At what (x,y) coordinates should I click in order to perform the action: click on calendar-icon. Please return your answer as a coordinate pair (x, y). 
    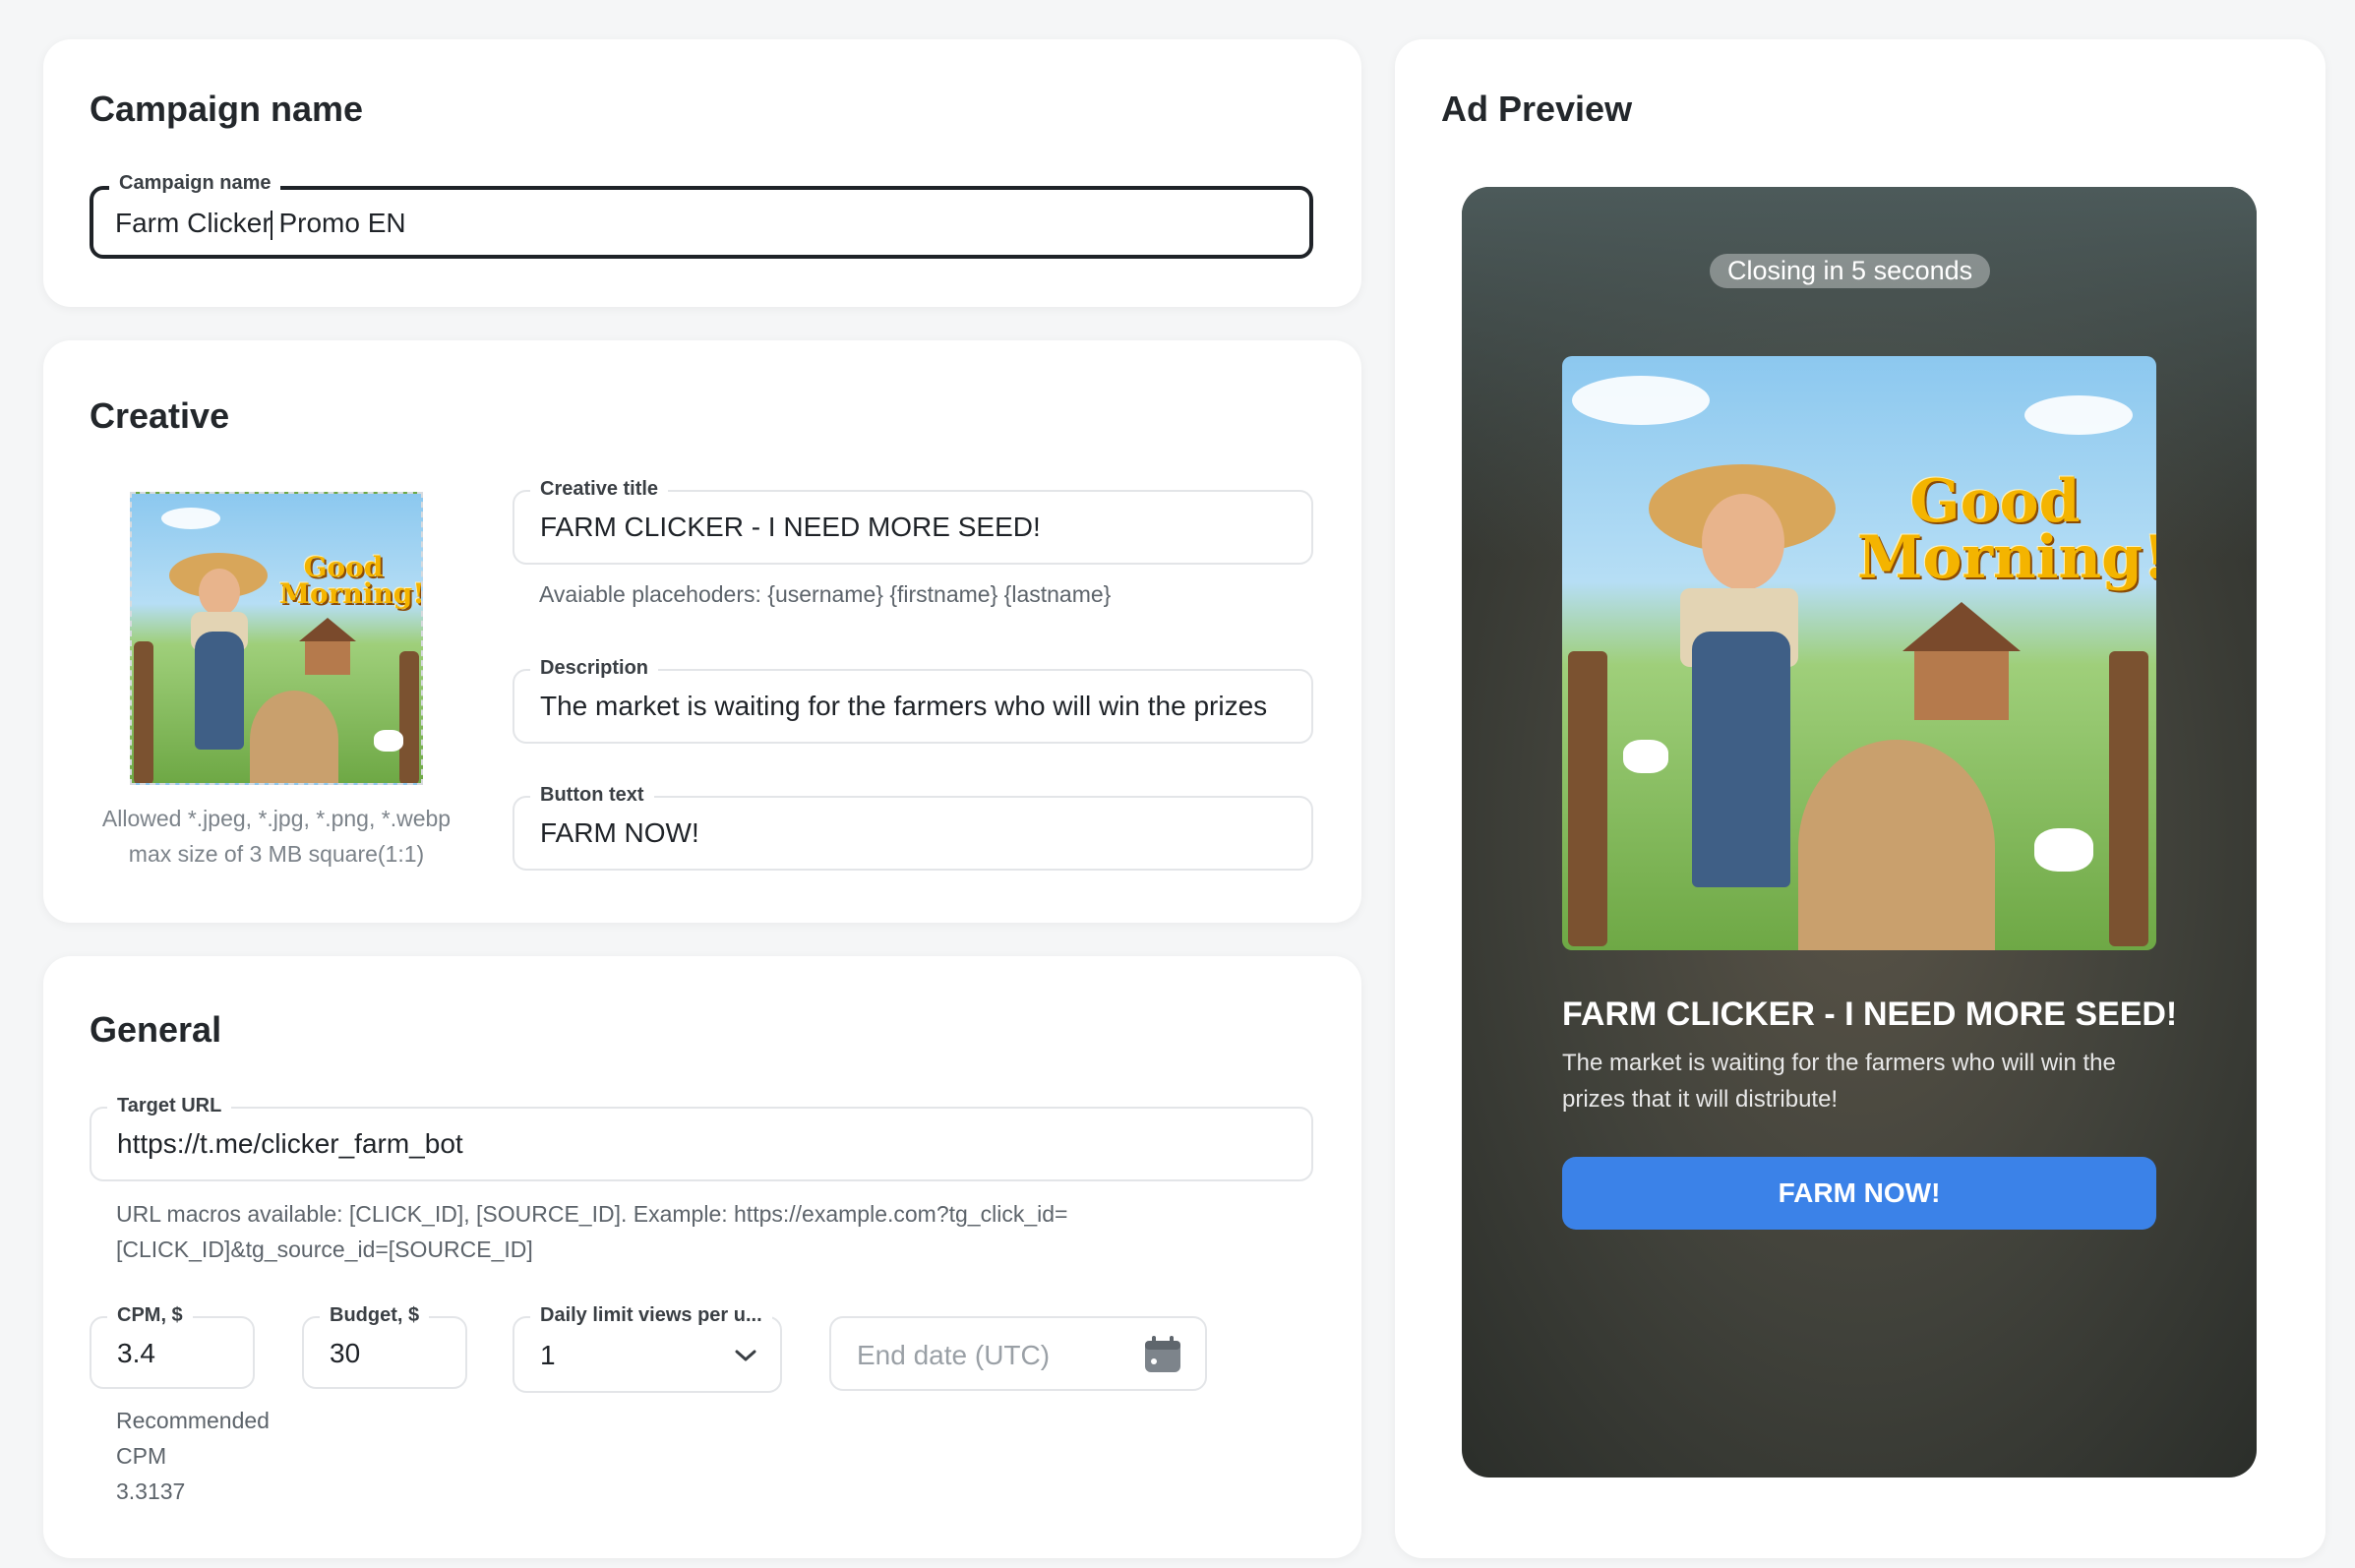
    Looking at the image, I should click on (1162, 1354).